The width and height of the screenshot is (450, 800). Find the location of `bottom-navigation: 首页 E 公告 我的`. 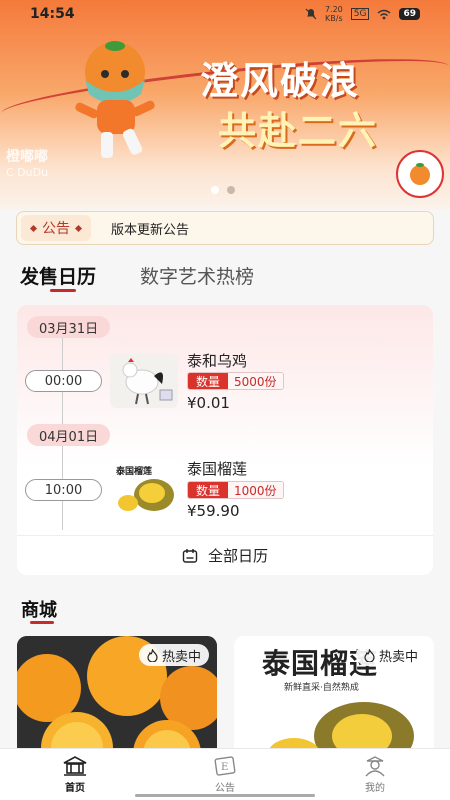

bottom-navigation: 首页 E 公告 我的 is located at coordinates (225, 774).